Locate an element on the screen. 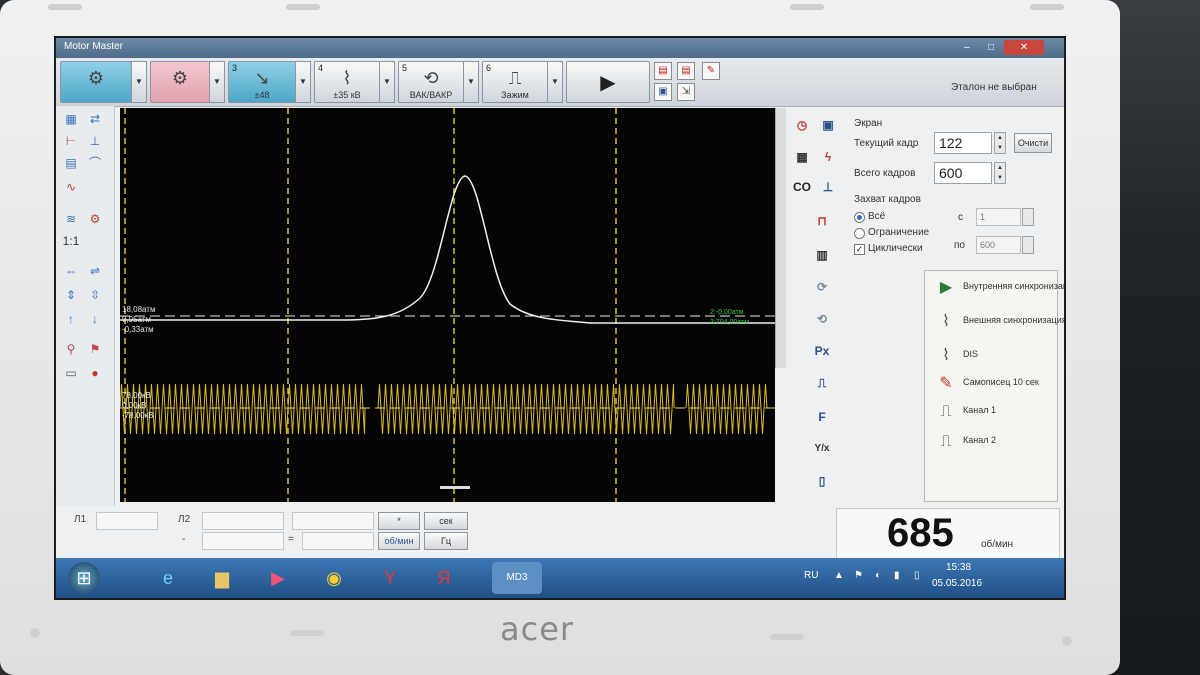  freq-field is located at coordinates (243, 541).